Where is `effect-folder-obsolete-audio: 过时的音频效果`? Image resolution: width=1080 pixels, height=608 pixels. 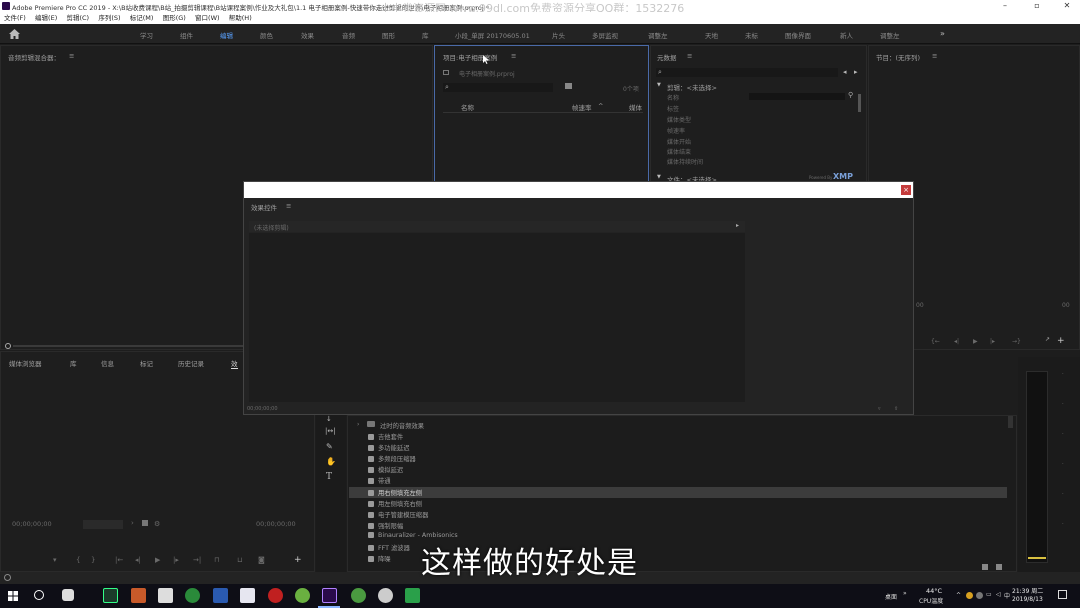 effect-folder-obsolete-audio: 过时的音频效果 is located at coordinates (402, 425).